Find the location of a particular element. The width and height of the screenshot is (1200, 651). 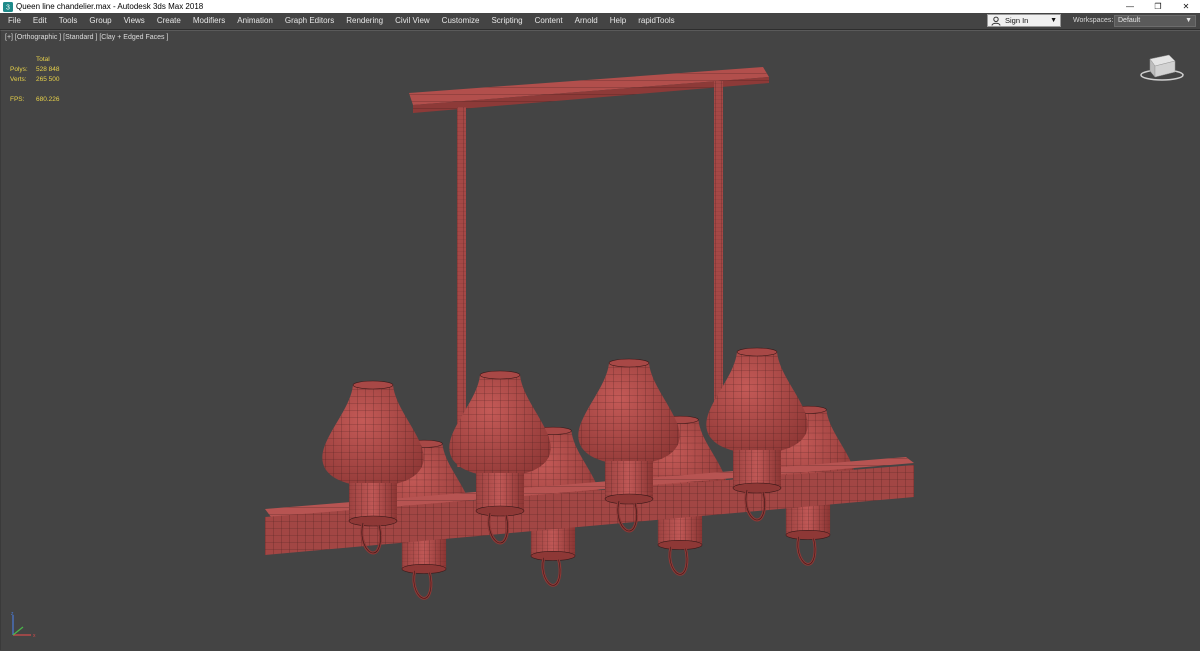

workspace-select: Default ▼ is located at coordinates (1155, 21).